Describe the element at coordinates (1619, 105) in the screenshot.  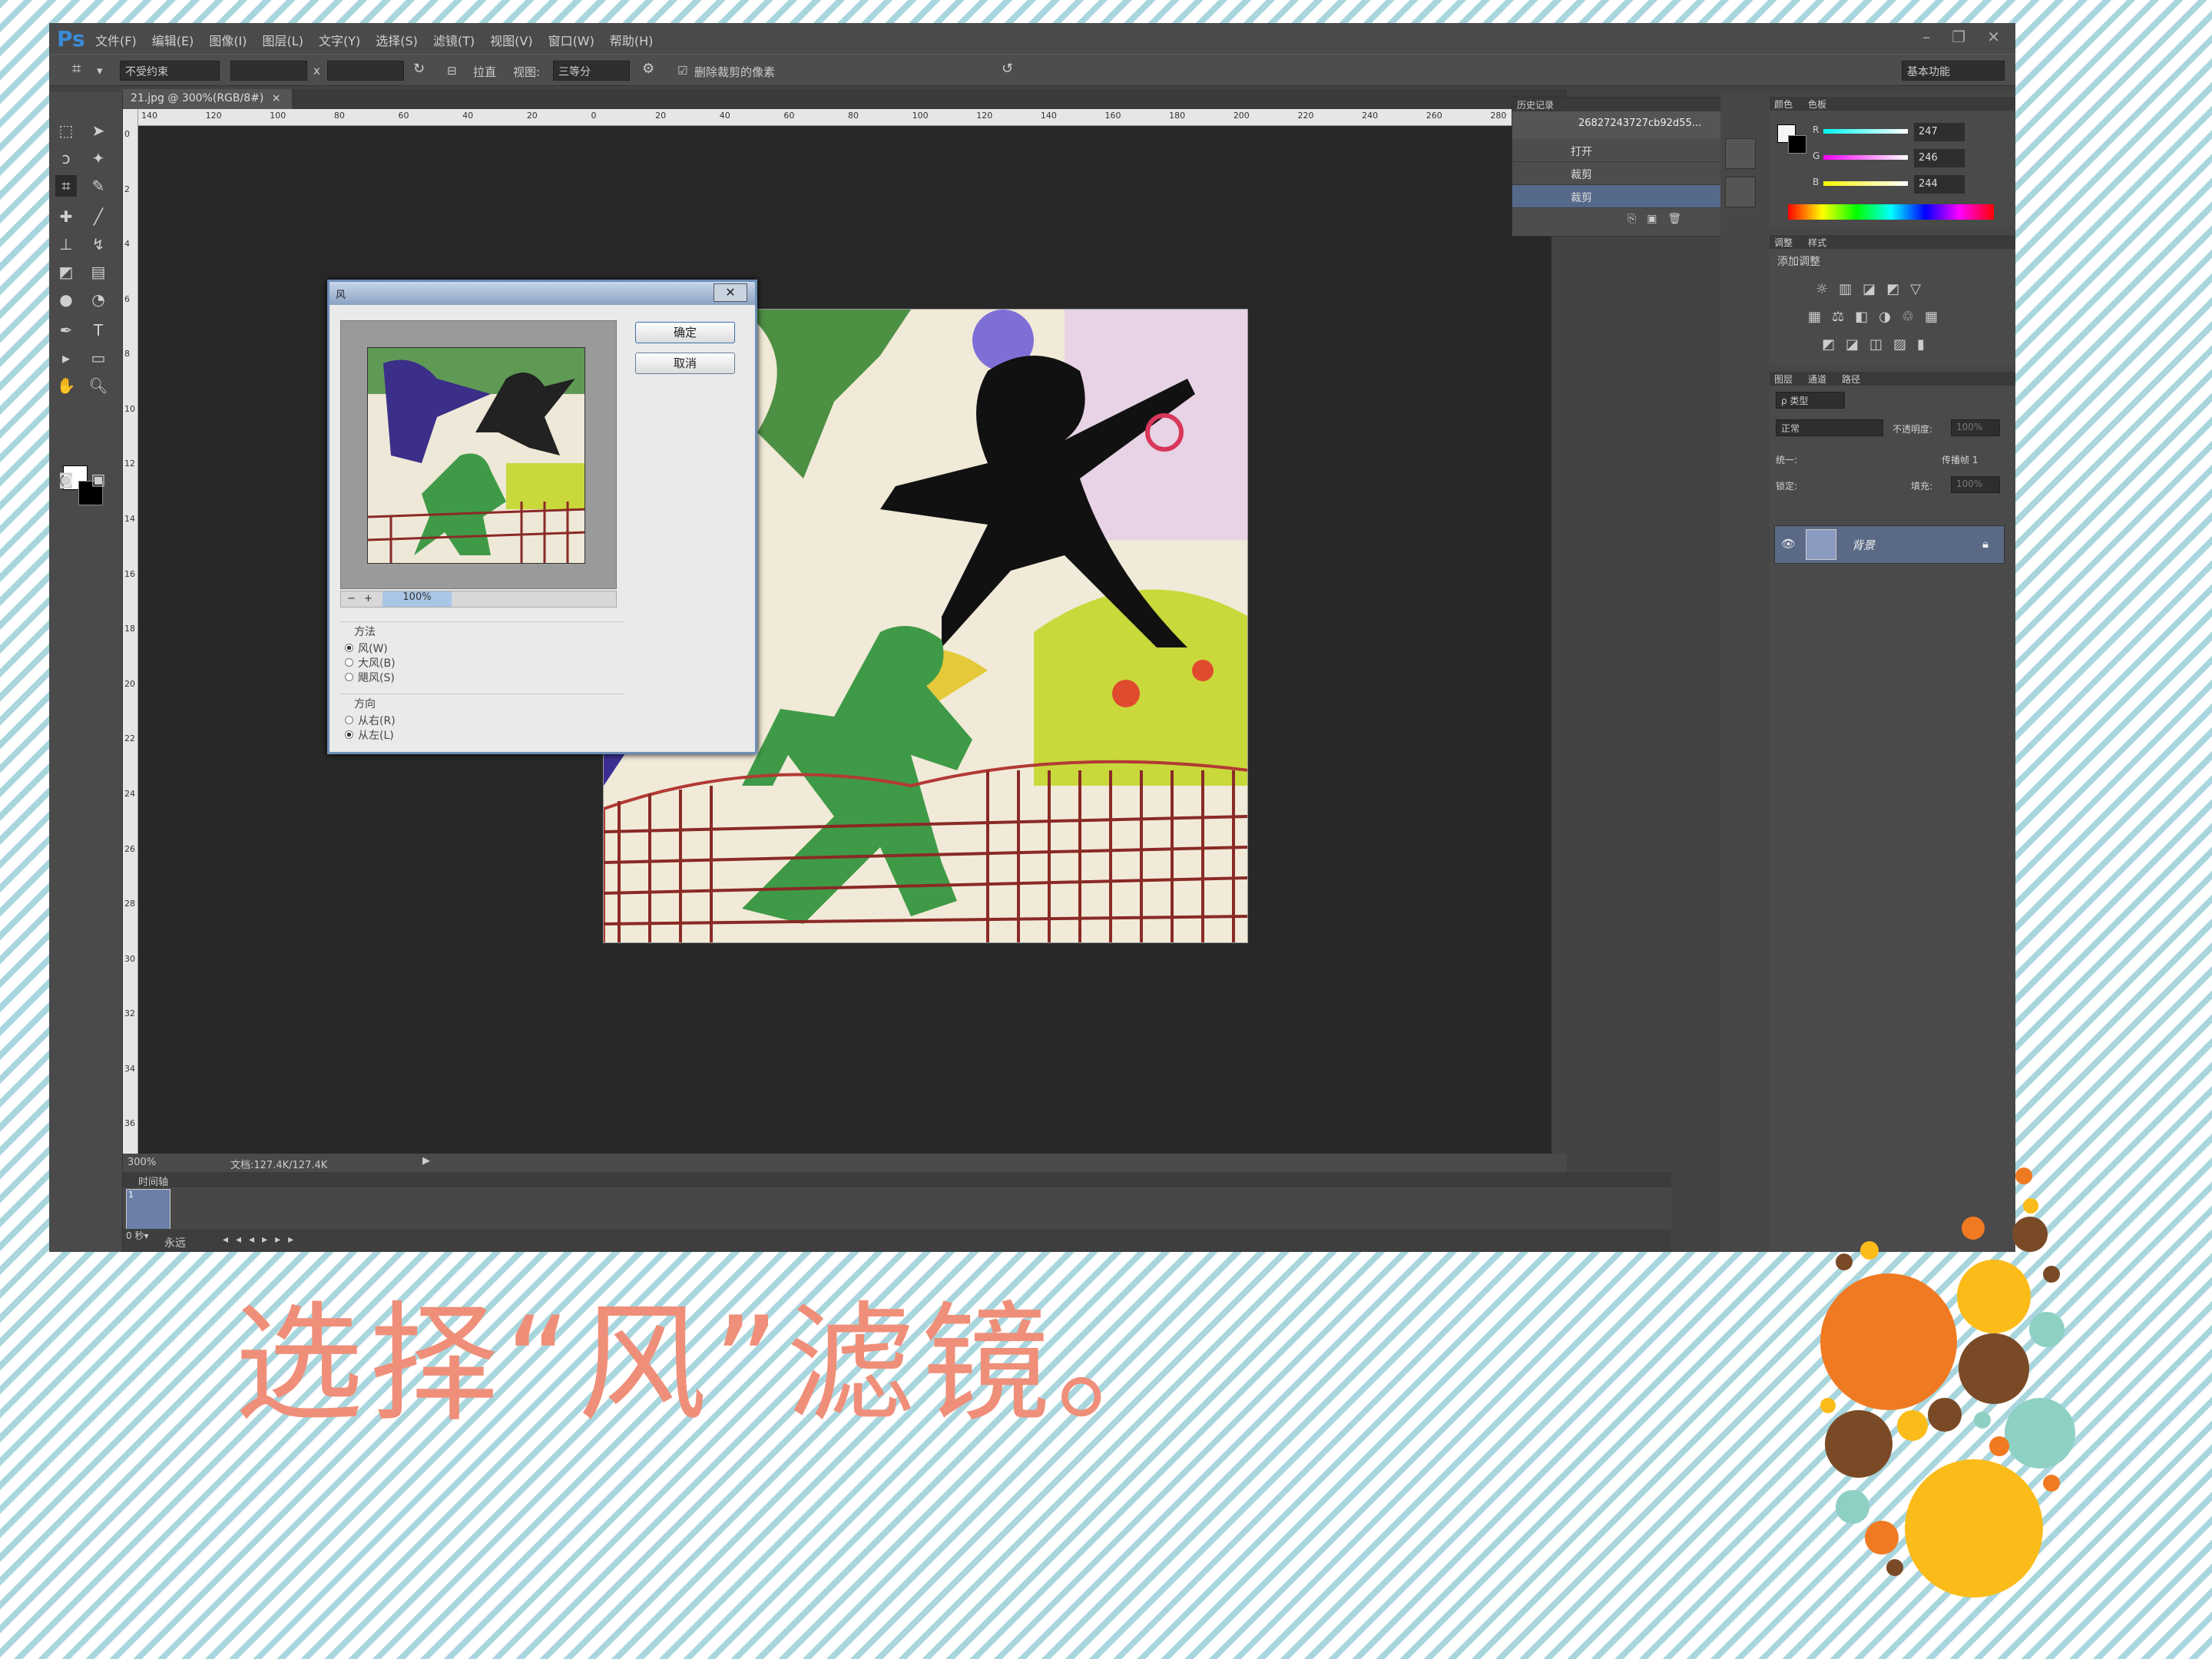
I see `history-tab: 历史记录` at that location.